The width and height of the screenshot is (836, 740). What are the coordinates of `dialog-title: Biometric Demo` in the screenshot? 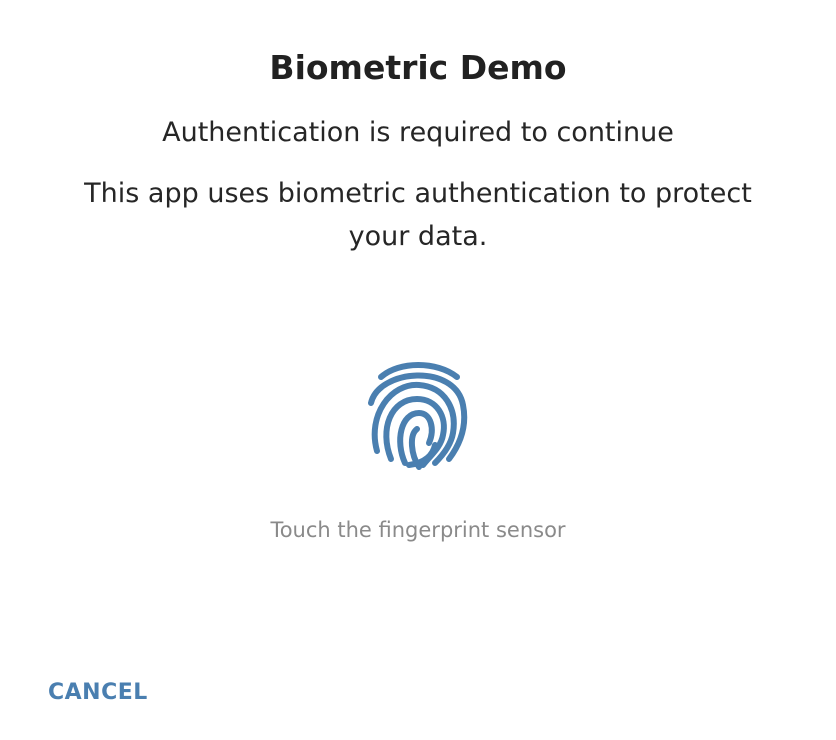 It's located at (418, 67).